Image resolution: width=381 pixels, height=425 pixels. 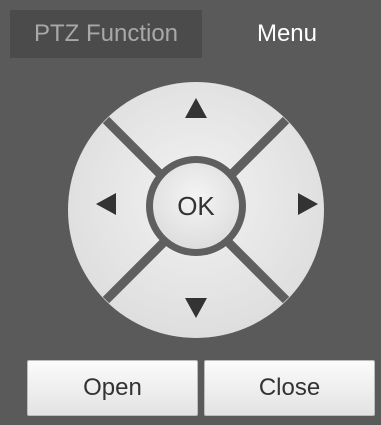 I want to click on tab-ptz-function: PTZ Function, so click(x=106, y=34).